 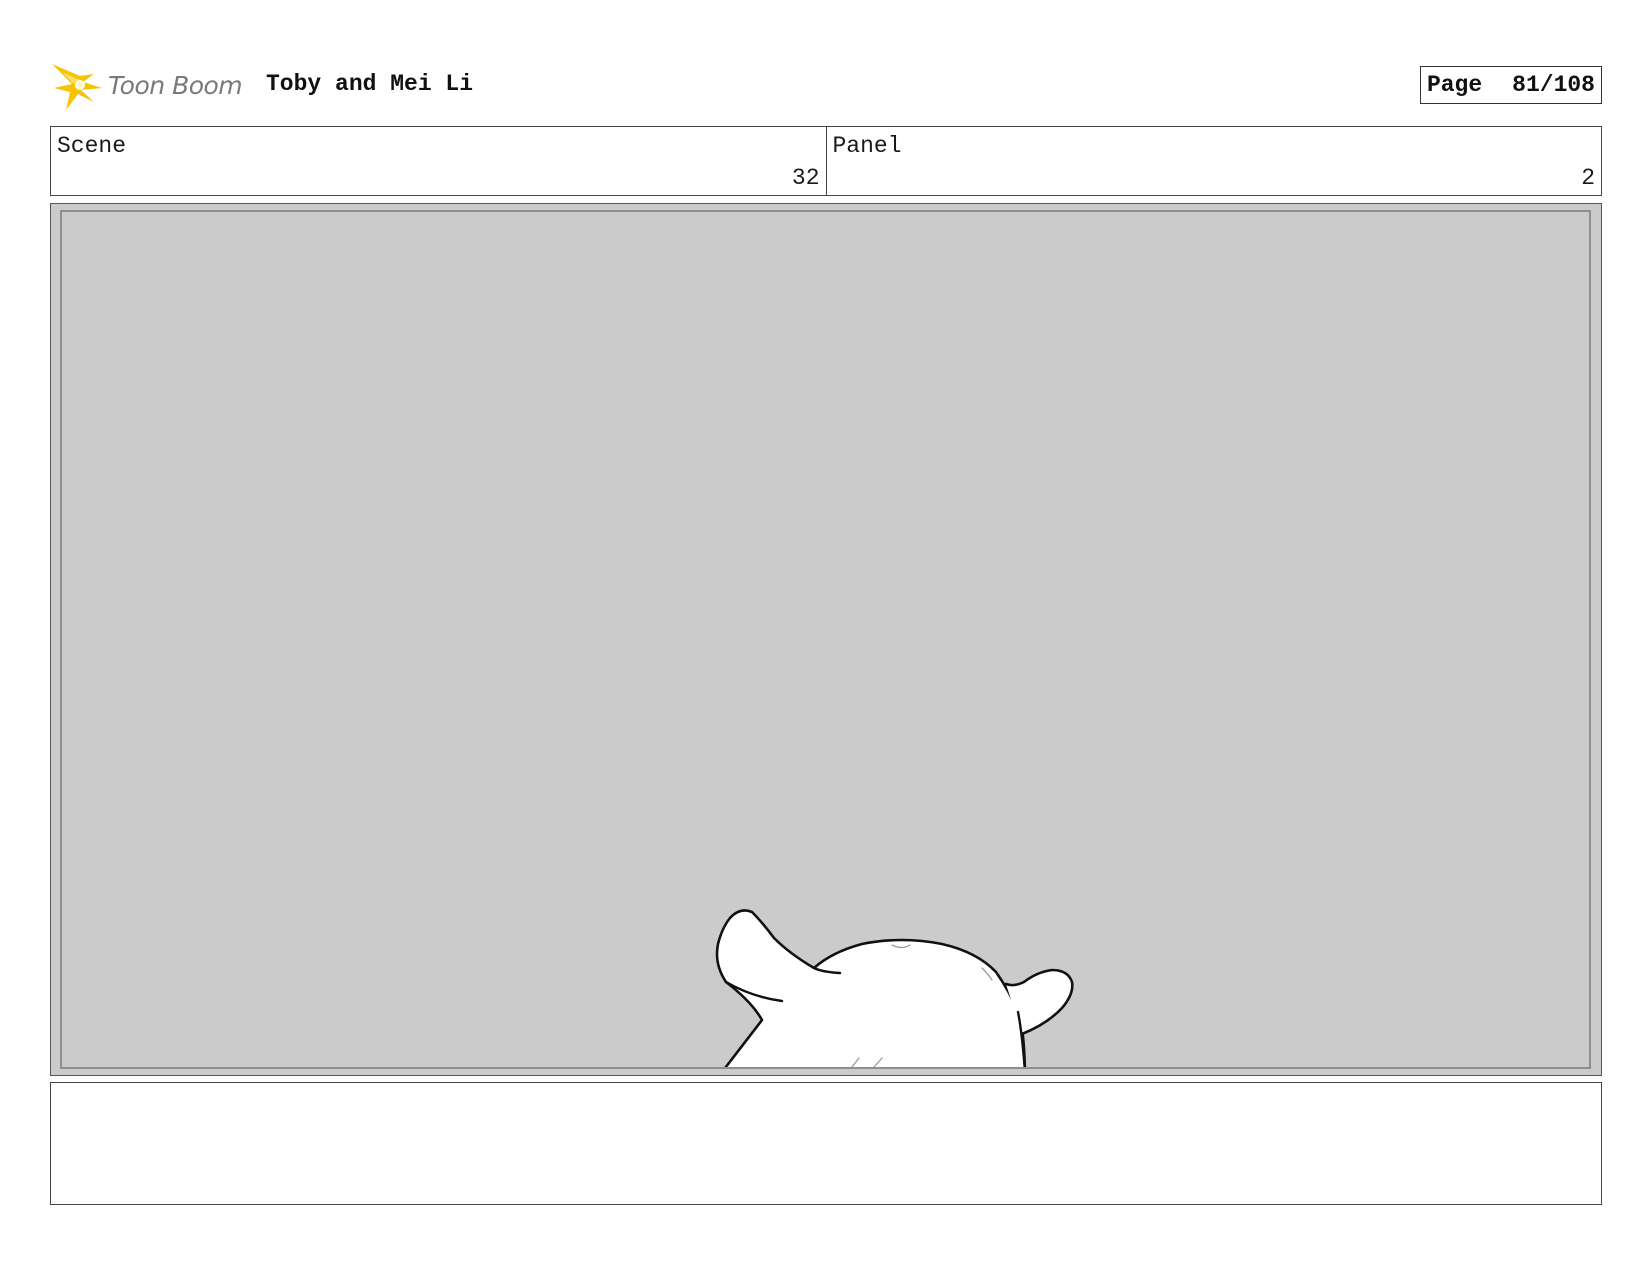 What do you see at coordinates (77, 87) in the screenshot?
I see `toon-boom-star-icon` at bounding box center [77, 87].